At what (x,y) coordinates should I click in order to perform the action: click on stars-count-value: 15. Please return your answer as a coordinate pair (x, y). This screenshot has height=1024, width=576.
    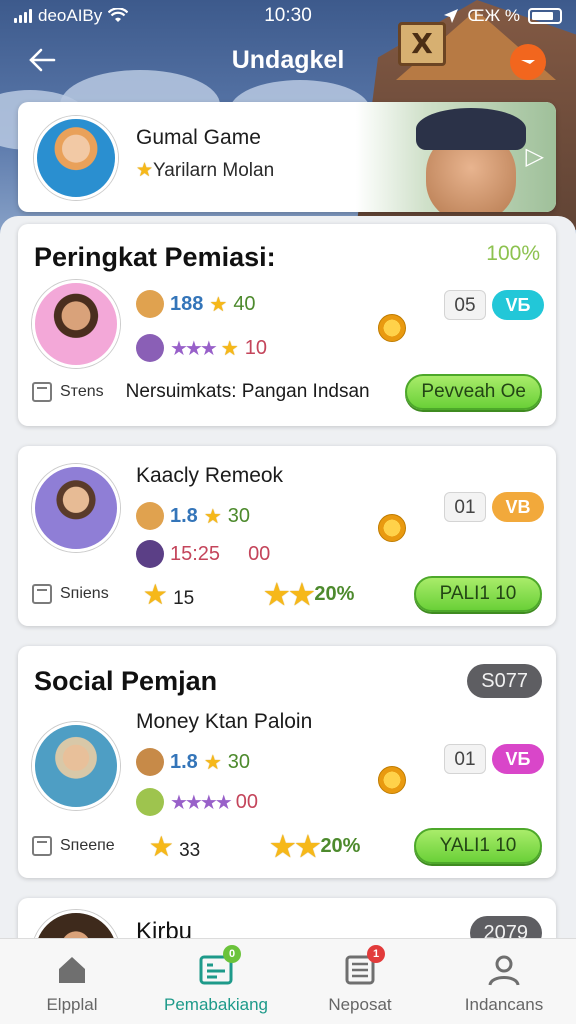
    Looking at the image, I should click on (184, 598).